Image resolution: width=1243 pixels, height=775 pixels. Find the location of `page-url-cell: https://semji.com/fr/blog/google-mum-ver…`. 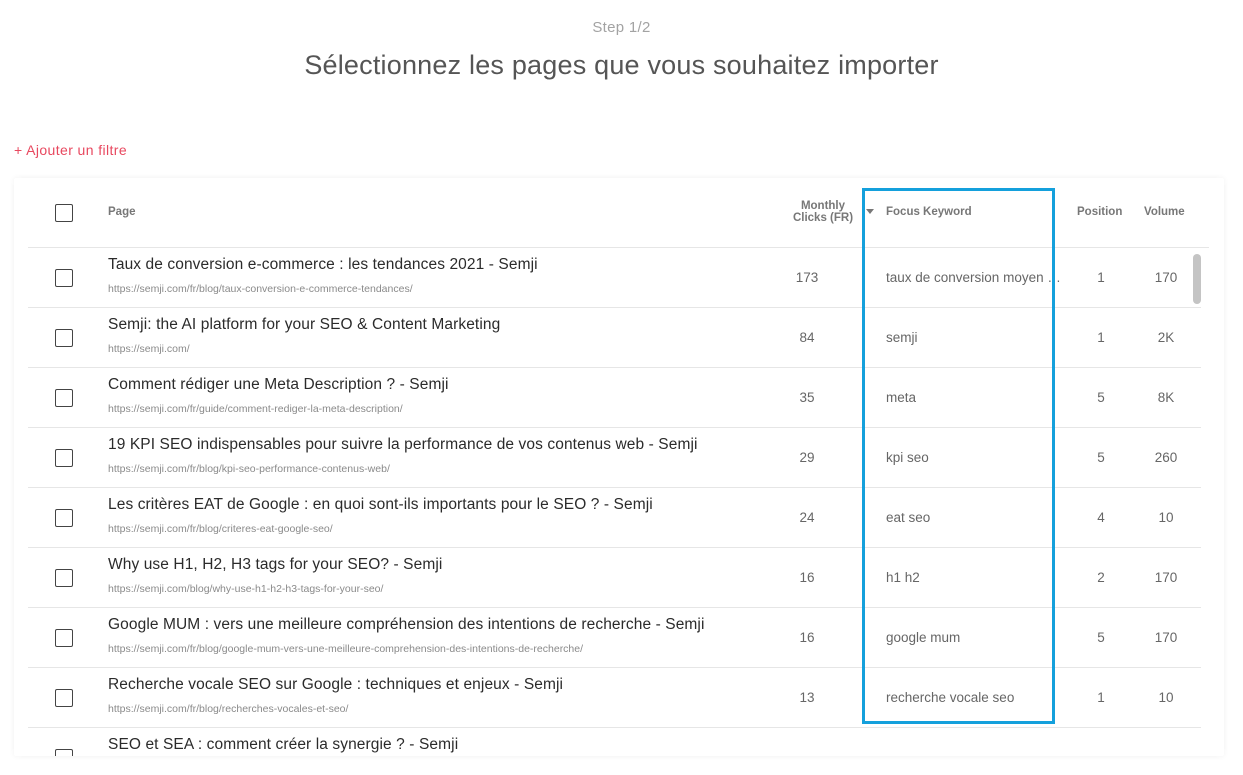

page-url-cell: https://semji.com/fr/blog/google-mum-ver… is located at coordinates (346, 649).